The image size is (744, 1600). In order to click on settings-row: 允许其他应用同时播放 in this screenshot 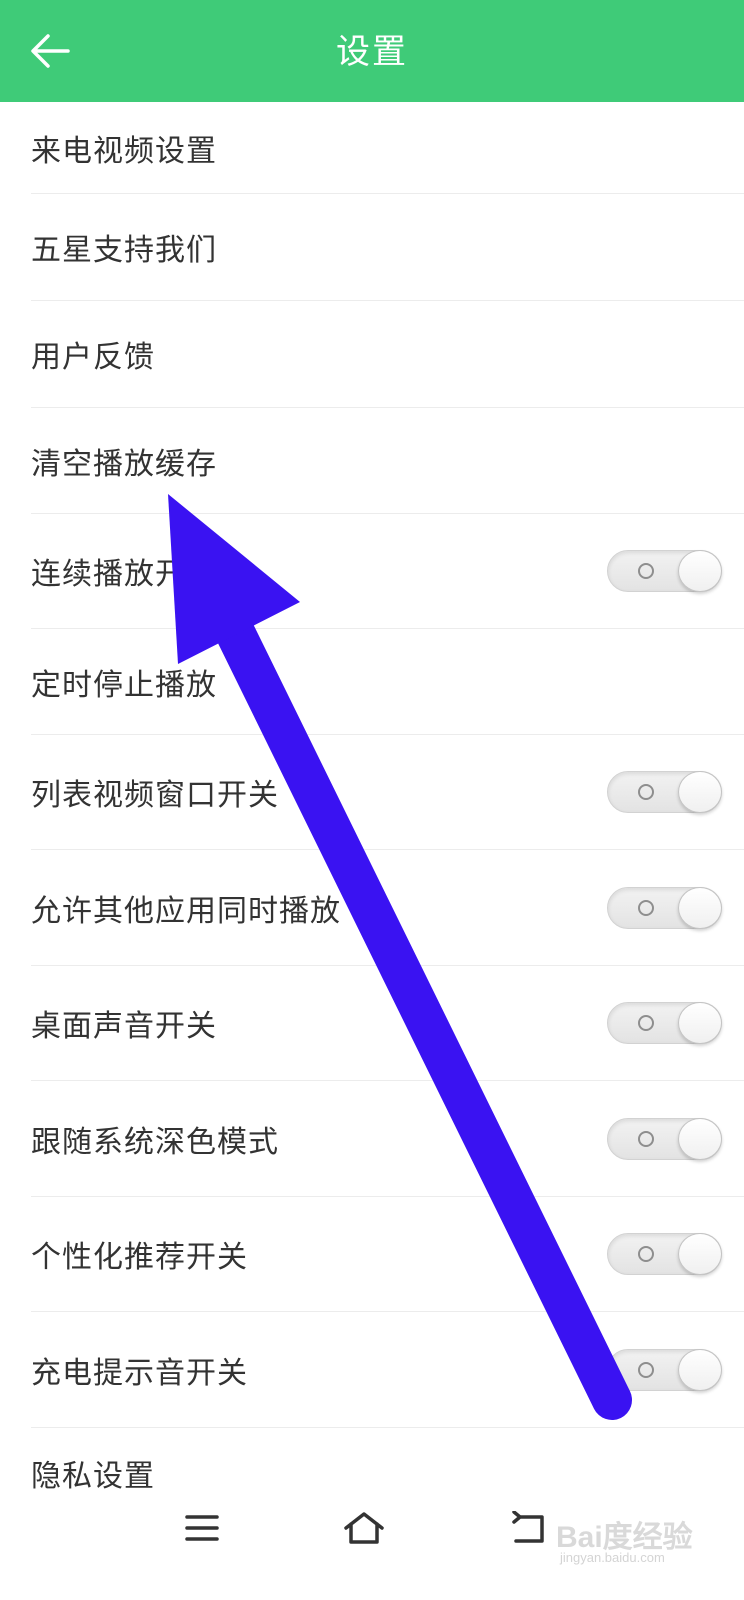, I will do `click(387, 908)`.